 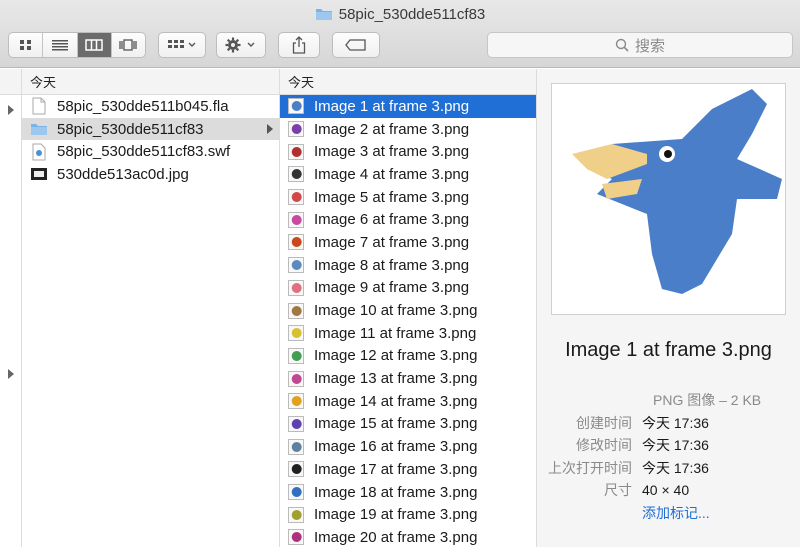 I want to click on grid-icon, so click(x=25, y=45).